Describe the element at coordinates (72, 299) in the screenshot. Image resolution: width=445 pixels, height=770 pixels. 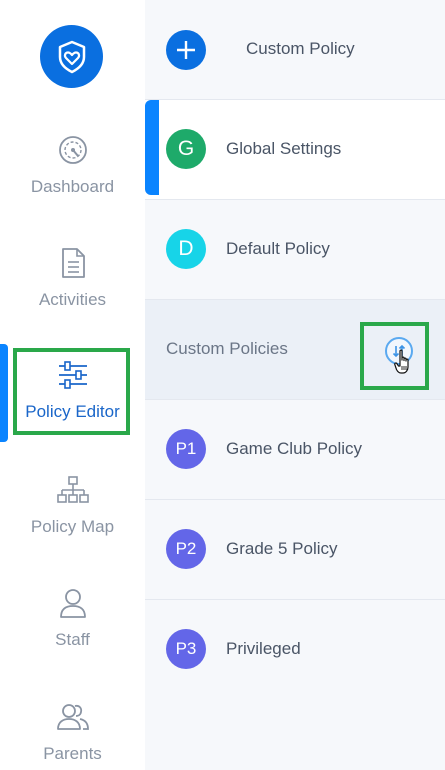
I see `sidebar-item-label: Activities` at that location.